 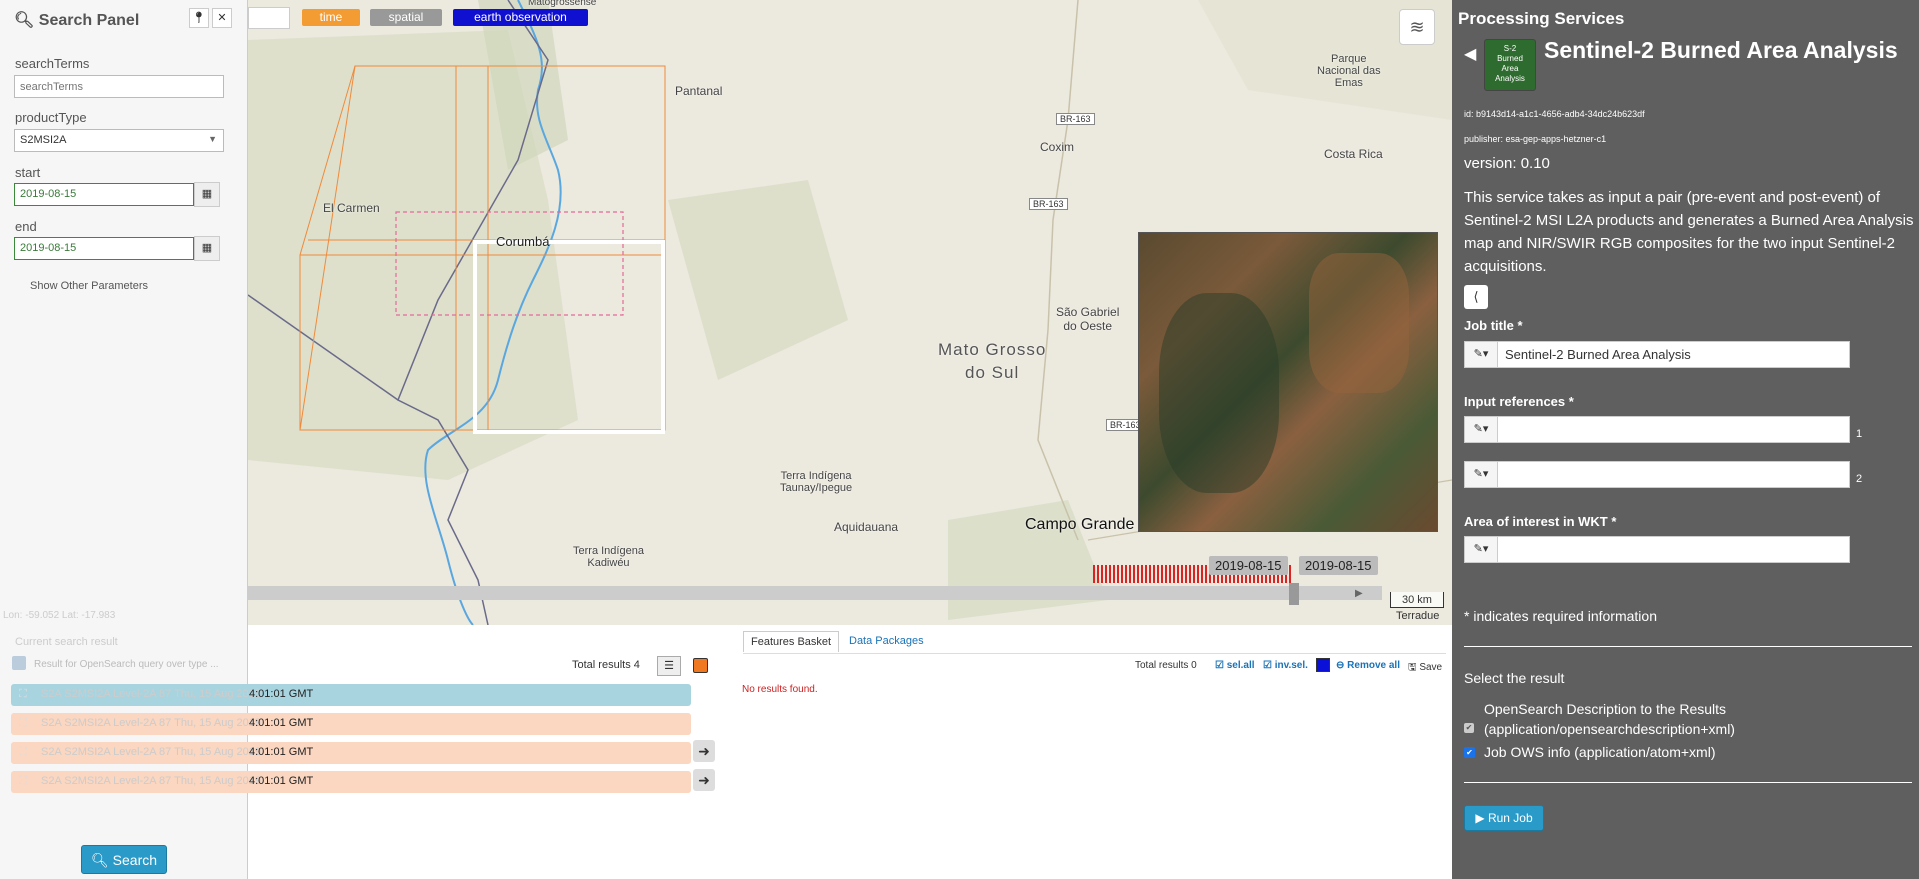 What do you see at coordinates (520, 17) in the screenshot?
I see `tag-earth-observation: earth observation` at bounding box center [520, 17].